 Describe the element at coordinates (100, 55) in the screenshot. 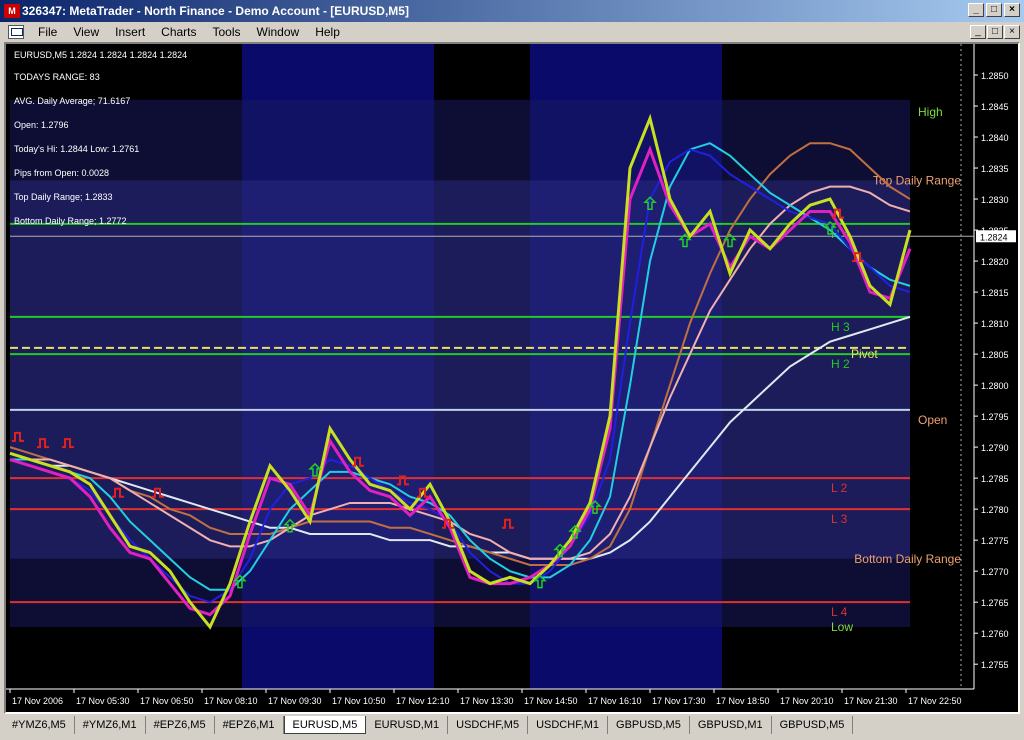

I see `info-line: EURUSD,M5 1.2824 1.2824 1.2824 1.2824` at that location.